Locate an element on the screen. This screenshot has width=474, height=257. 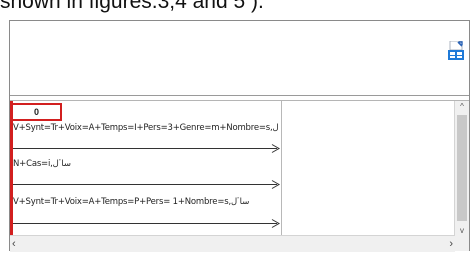
vertical-scrollbar: ^ v is located at coordinates (461, 176).